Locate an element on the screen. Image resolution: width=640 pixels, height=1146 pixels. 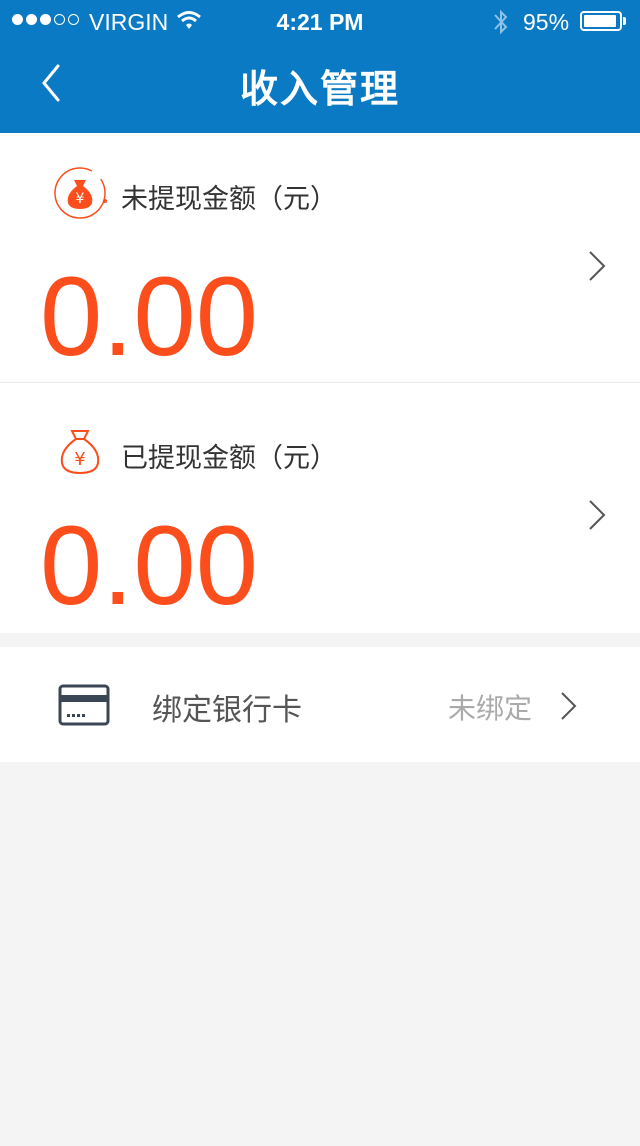
unwithdrawn-amount: 0.00 is located at coordinates (149, 316).